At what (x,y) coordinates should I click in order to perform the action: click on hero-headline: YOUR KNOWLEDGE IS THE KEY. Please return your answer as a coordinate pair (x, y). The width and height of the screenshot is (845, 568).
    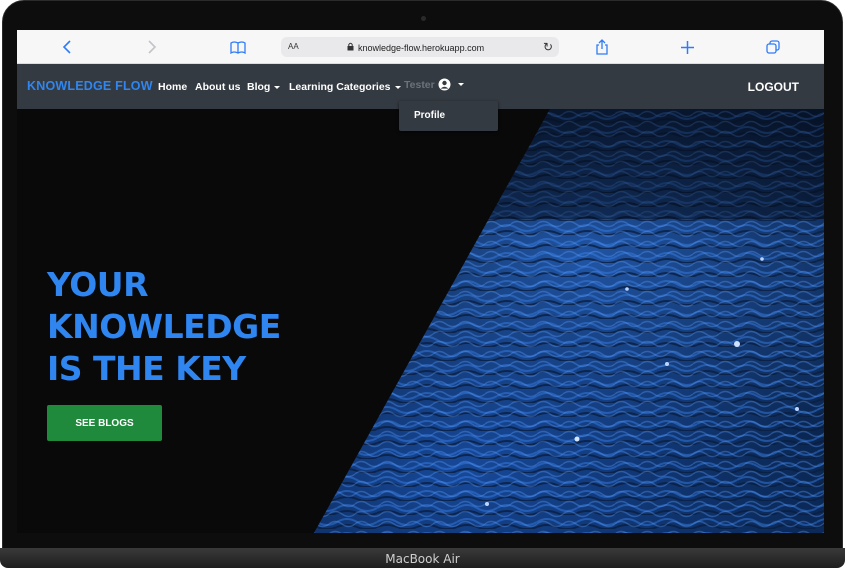
    Looking at the image, I should click on (164, 327).